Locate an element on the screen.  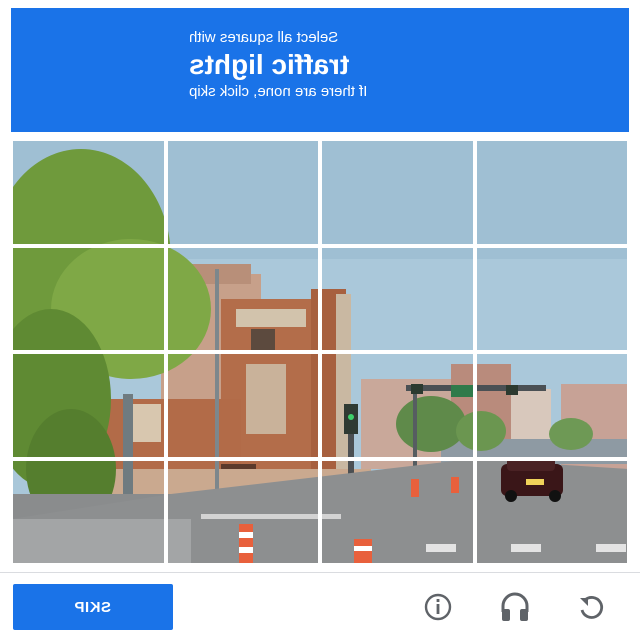
challenge-footer: SKIP is located at coordinates (320, 606).